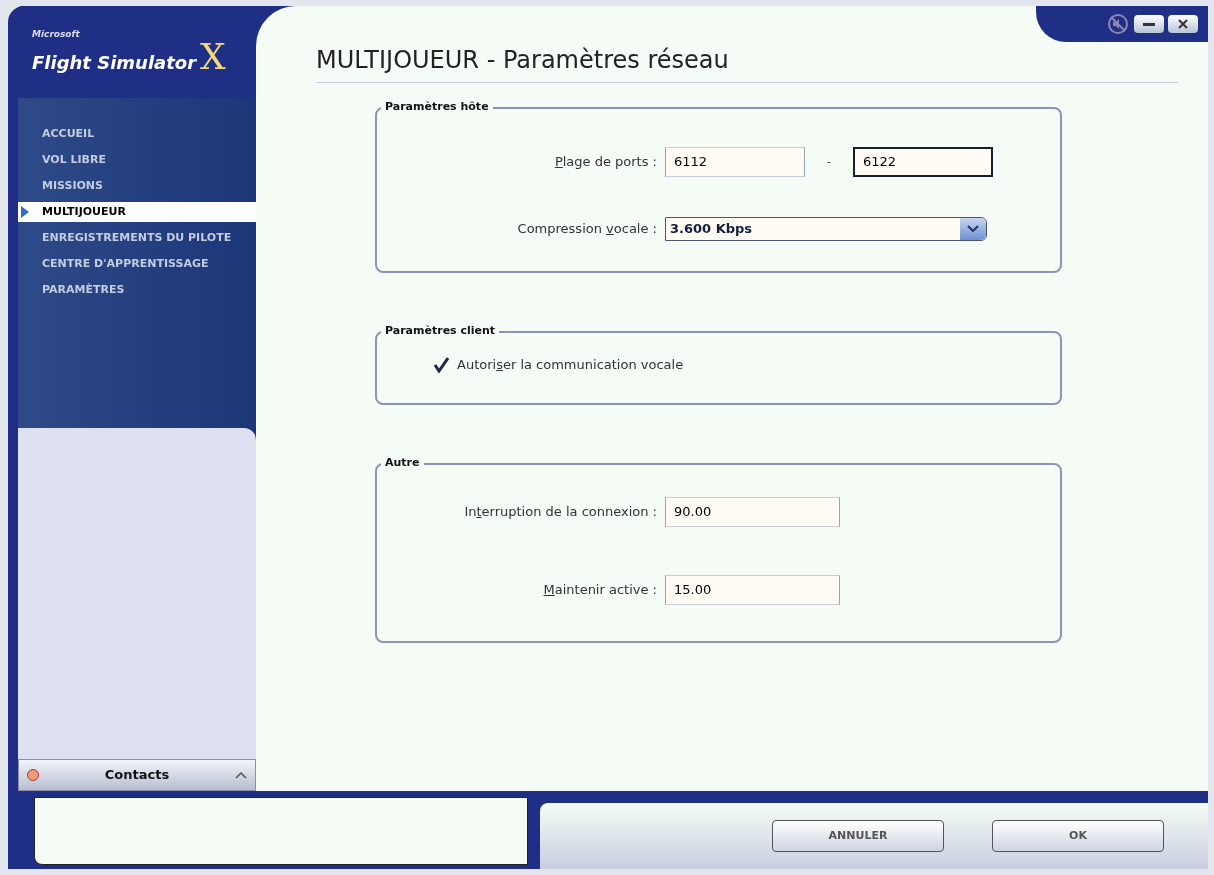 Image resolution: width=1214 pixels, height=875 pixels. I want to click on field-label: Autoriser la communication vocale, so click(570, 365).